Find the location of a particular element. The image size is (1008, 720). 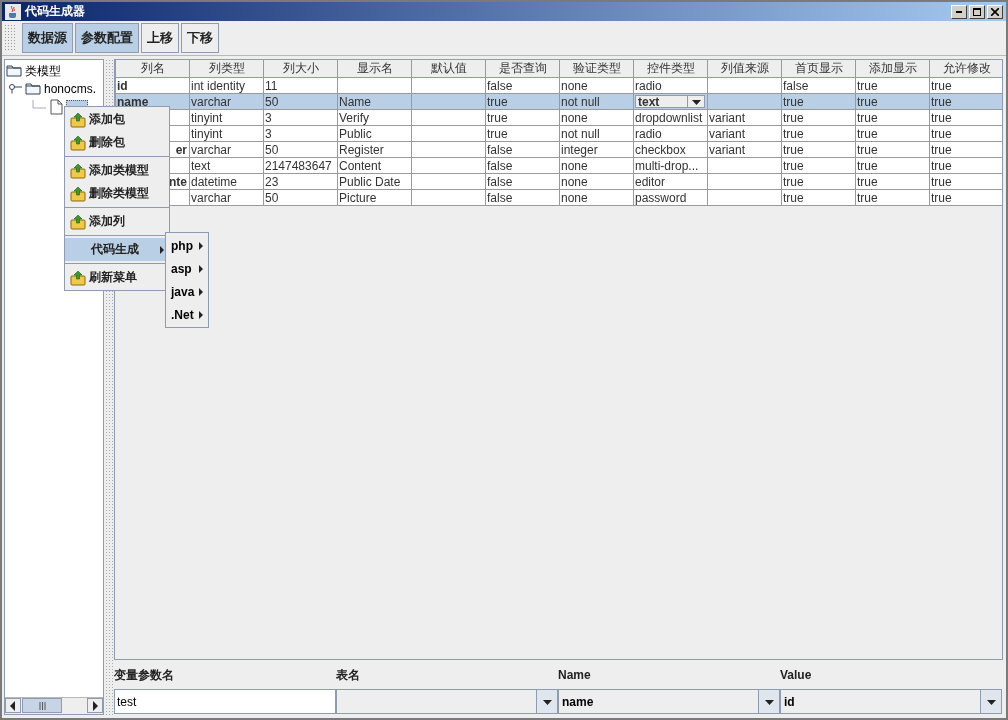

column-header: 控件类型 is located at coordinates (670, 69).